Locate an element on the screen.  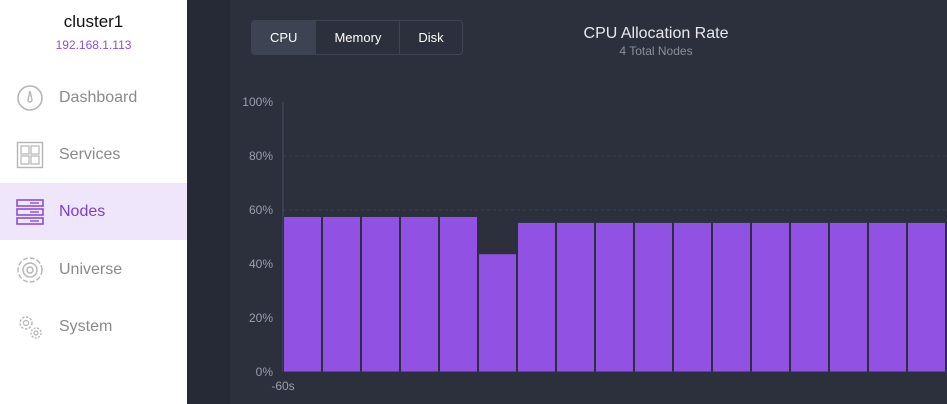
nodes-server-icon is located at coordinates (30, 212).